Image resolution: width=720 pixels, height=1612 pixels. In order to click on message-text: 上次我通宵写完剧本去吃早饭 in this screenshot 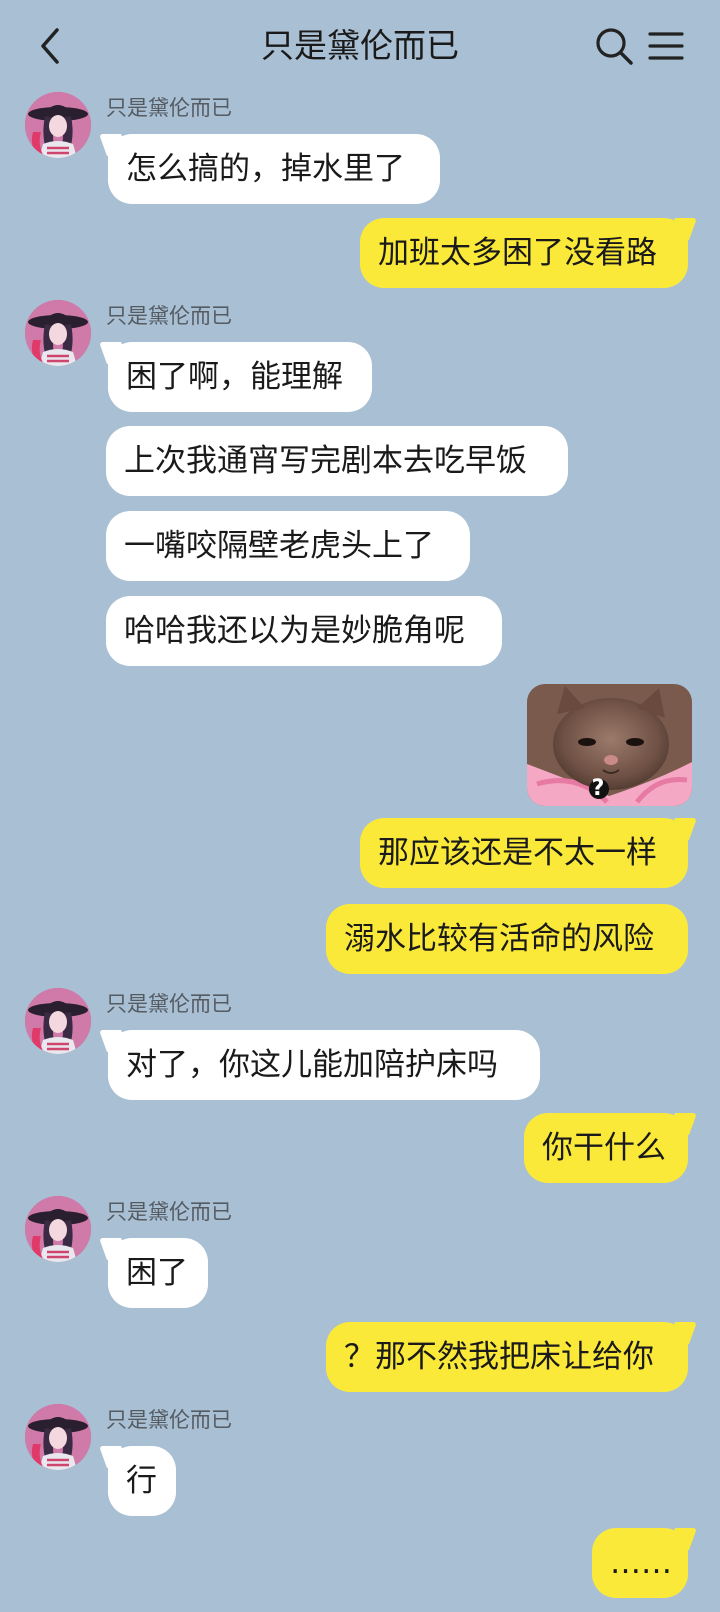, I will do `click(325, 461)`.